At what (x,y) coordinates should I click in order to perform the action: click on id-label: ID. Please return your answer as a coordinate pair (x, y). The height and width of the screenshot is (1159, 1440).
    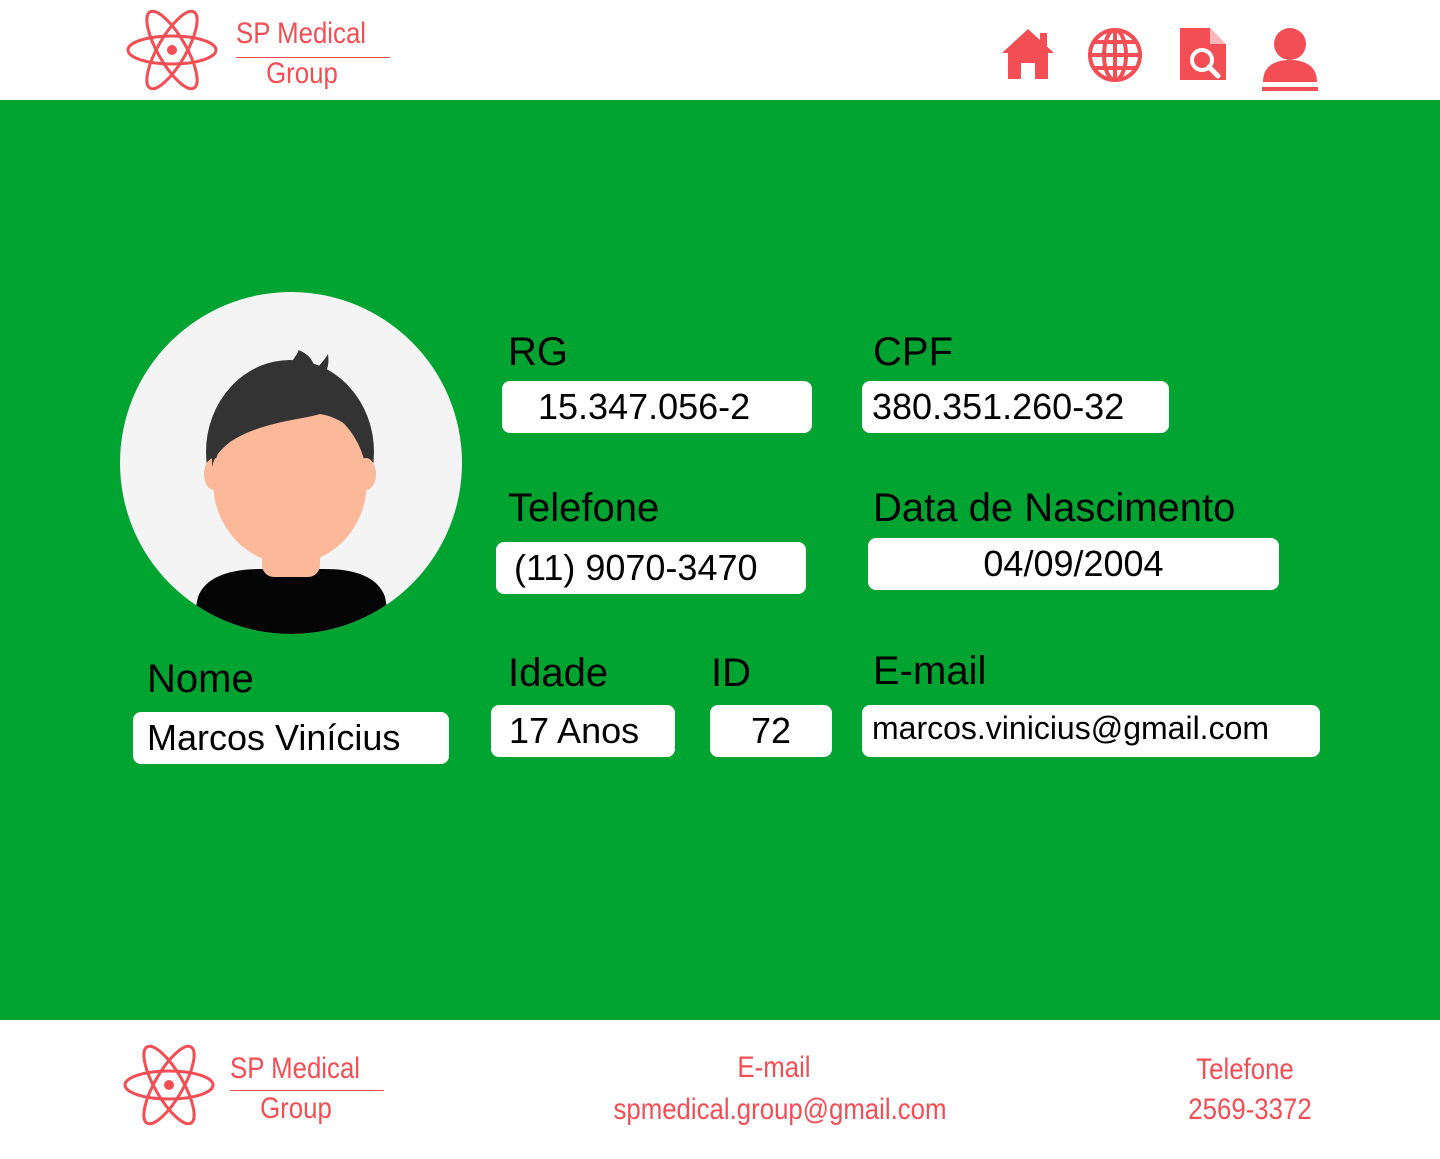
    Looking at the image, I should click on (731, 673).